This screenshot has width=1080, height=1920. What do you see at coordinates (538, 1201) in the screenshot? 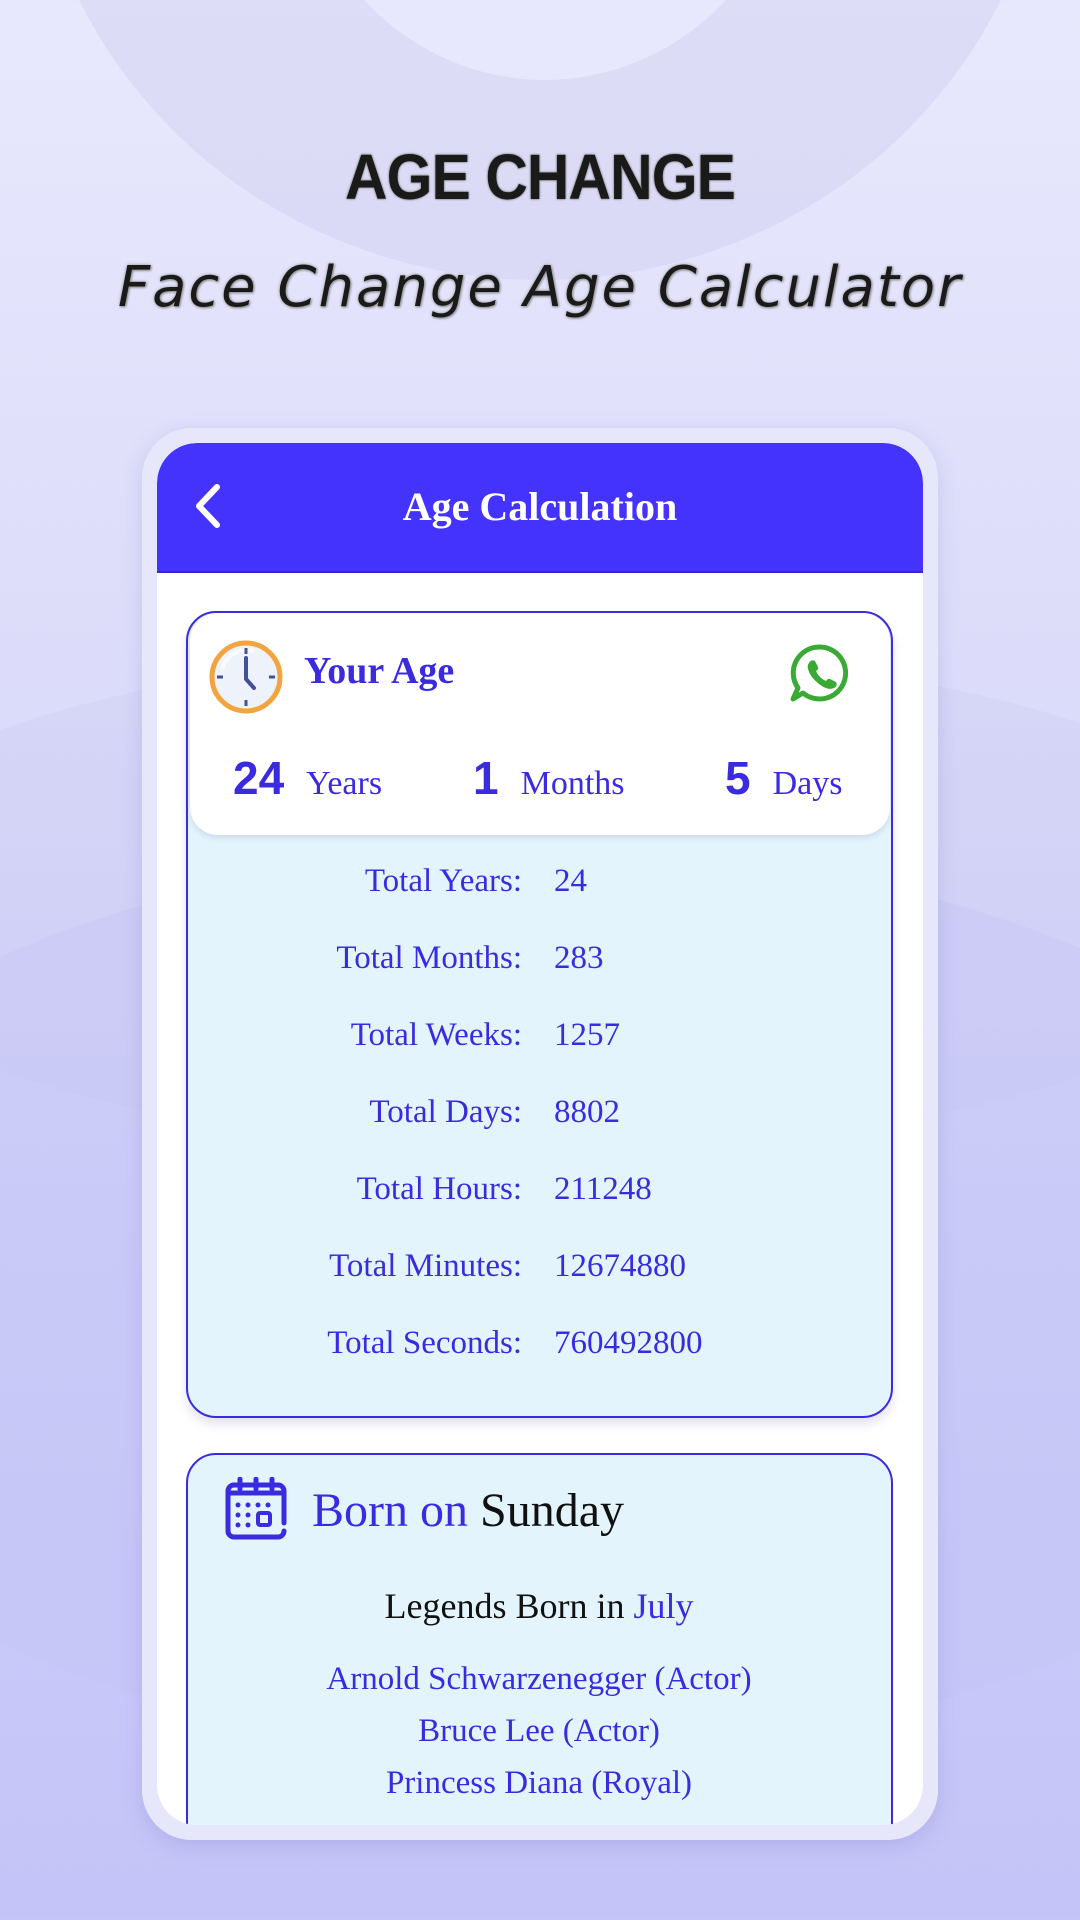
I see `total-row: Total Hours: 211248` at bounding box center [538, 1201].